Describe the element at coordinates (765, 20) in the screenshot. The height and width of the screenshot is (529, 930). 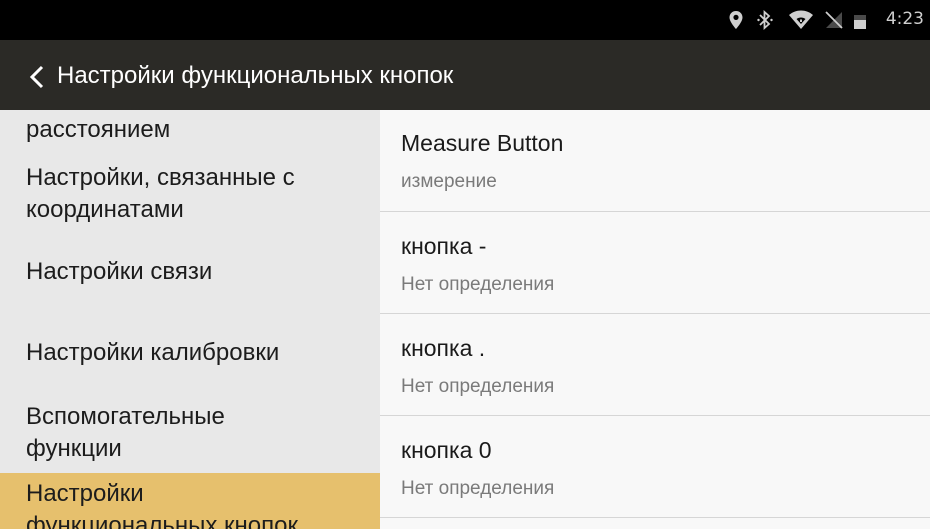
I see `bluetooth-icon` at that location.